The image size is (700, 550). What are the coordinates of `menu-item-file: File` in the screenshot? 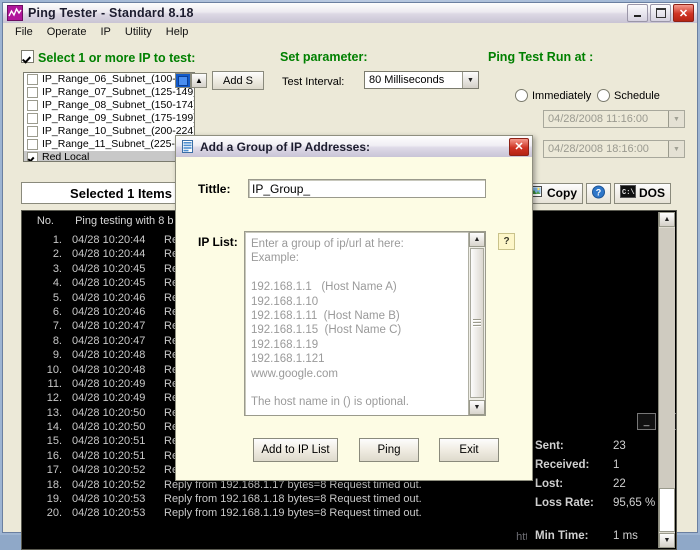 It's located at (24, 32).